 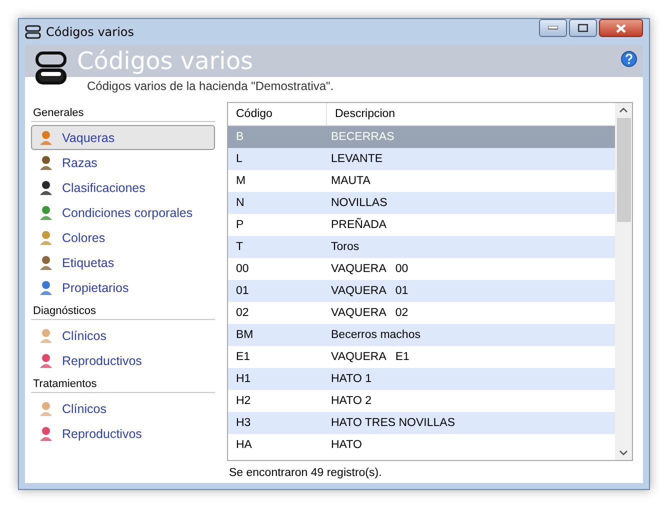 I want to click on table-cell-text: 01, so click(x=242, y=291).